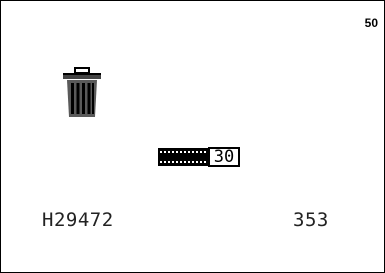  I want to click on trash-can-icon, so click(82, 93).